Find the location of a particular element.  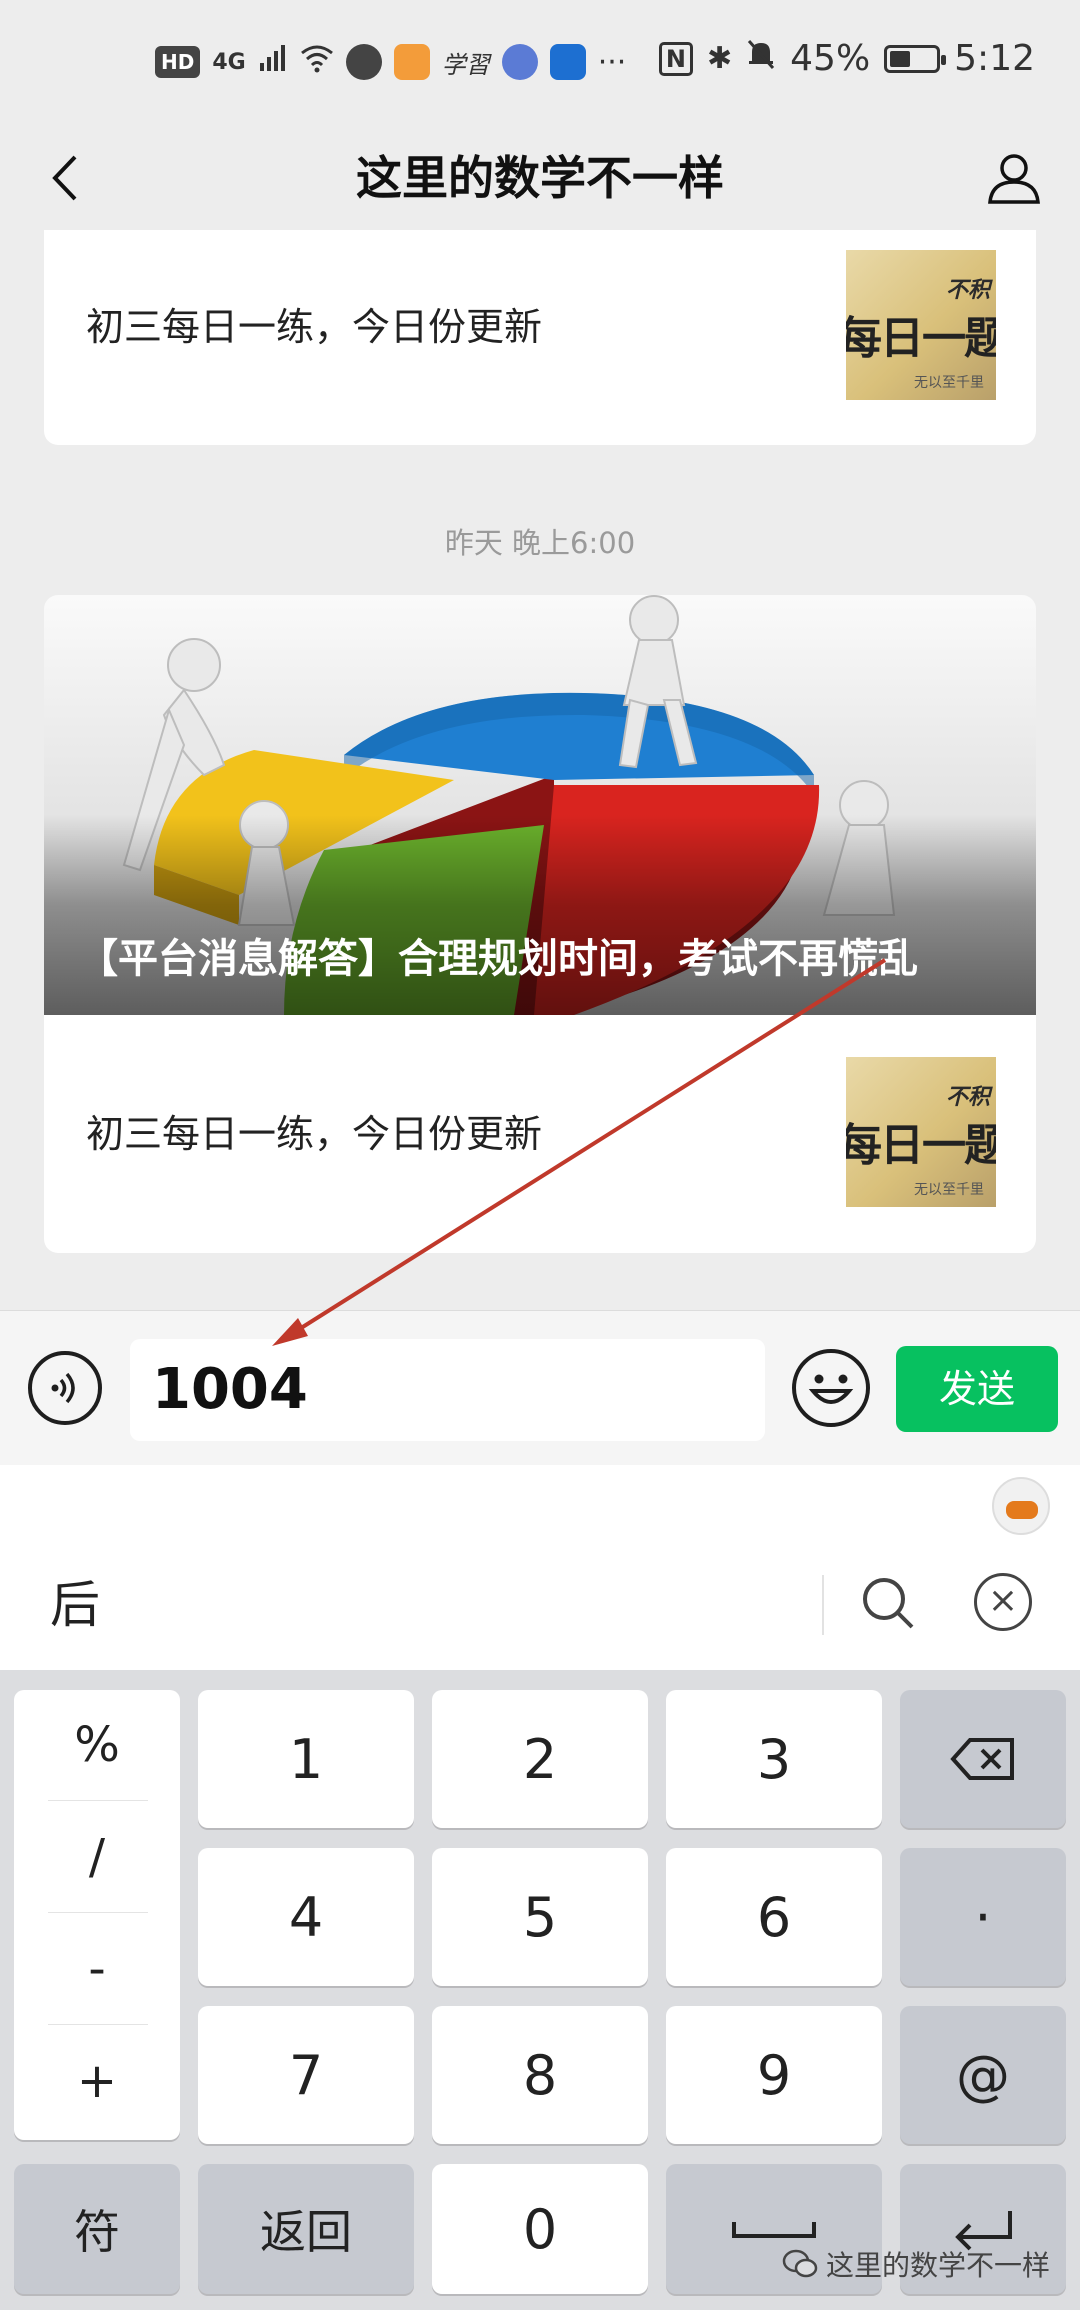

message-input-bar: 1004 发送 is located at coordinates (540, 1387).